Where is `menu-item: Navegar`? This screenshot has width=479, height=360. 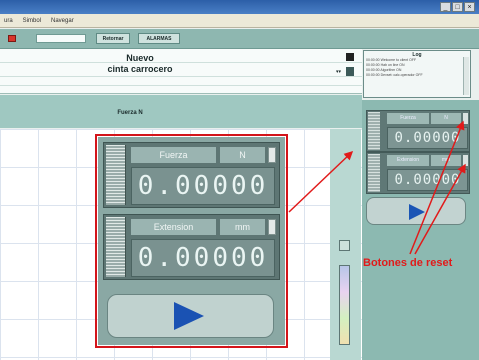 menu-item: Navegar is located at coordinates (62, 21).